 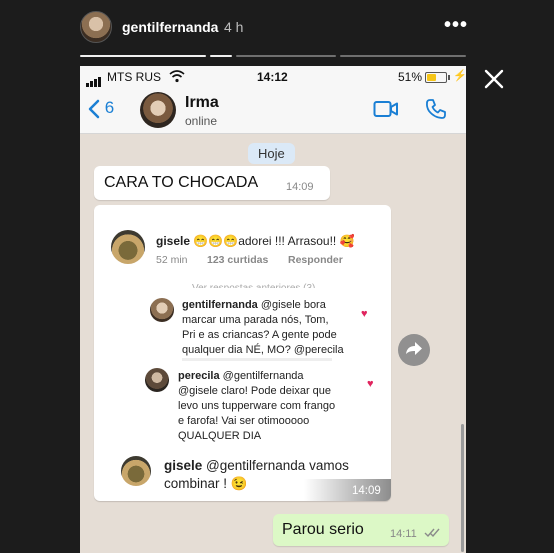 I want to click on phone-call-icon, so click(x=436, y=109).